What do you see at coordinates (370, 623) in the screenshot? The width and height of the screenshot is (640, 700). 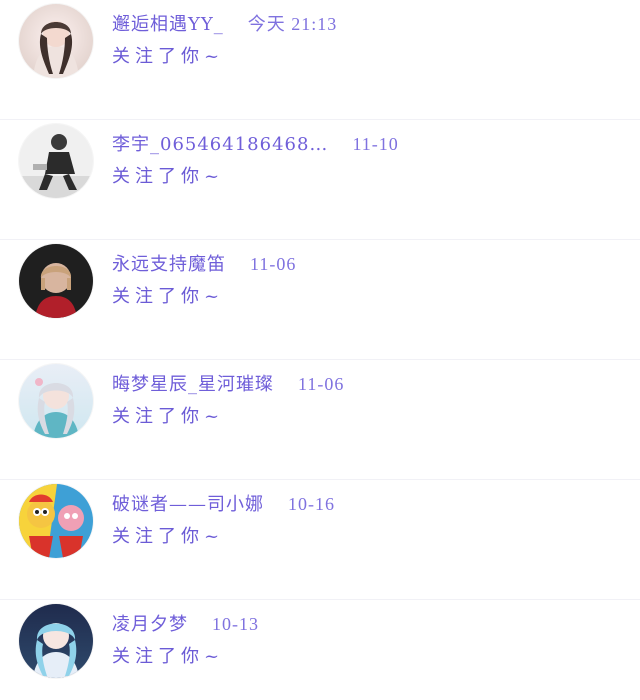 I see `notification-header: 凌月夕梦 10-13` at bounding box center [370, 623].